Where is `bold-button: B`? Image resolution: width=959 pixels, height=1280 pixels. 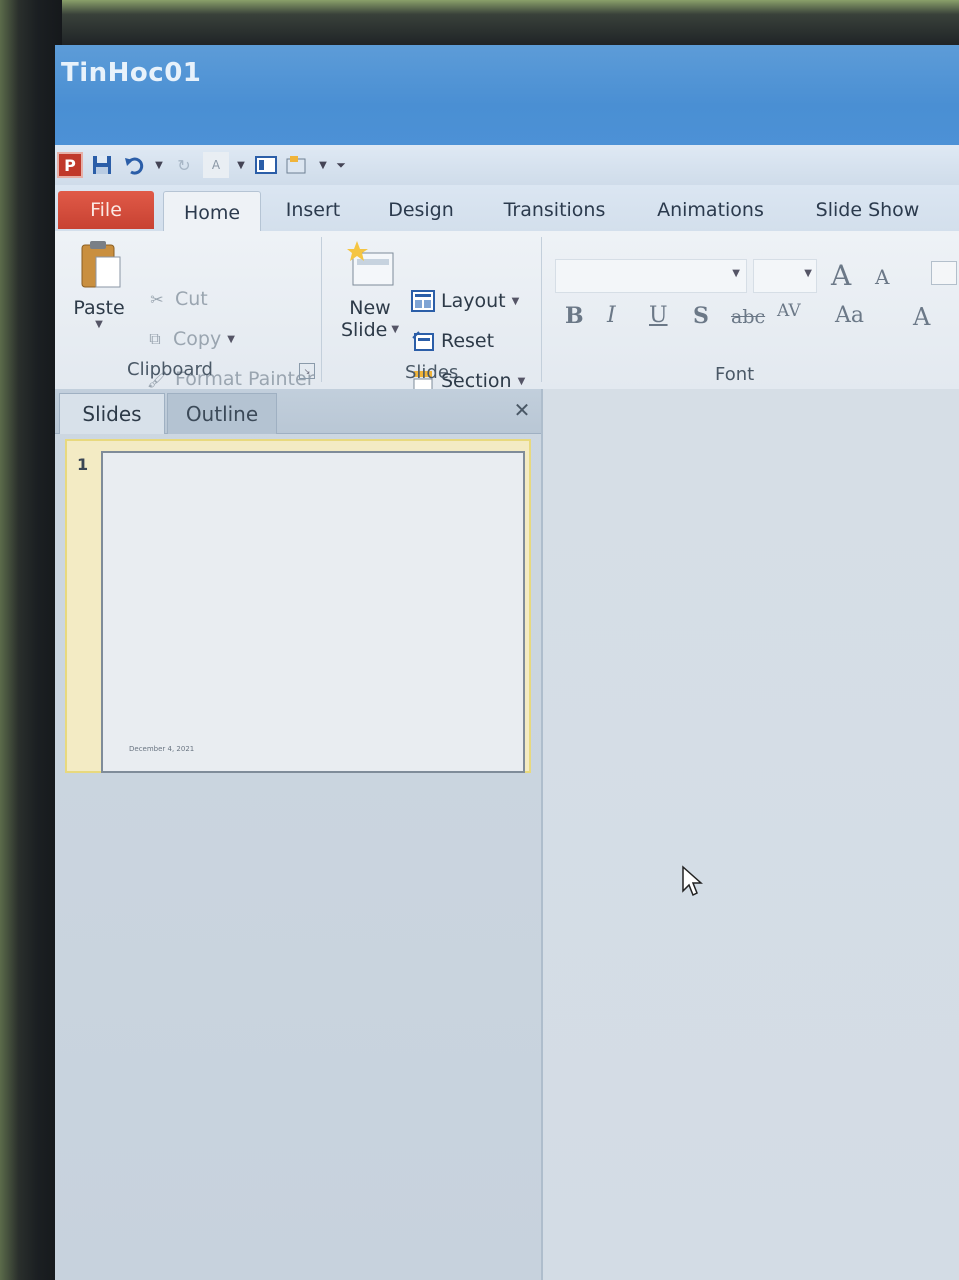 bold-button: B is located at coordinates (574, 316).